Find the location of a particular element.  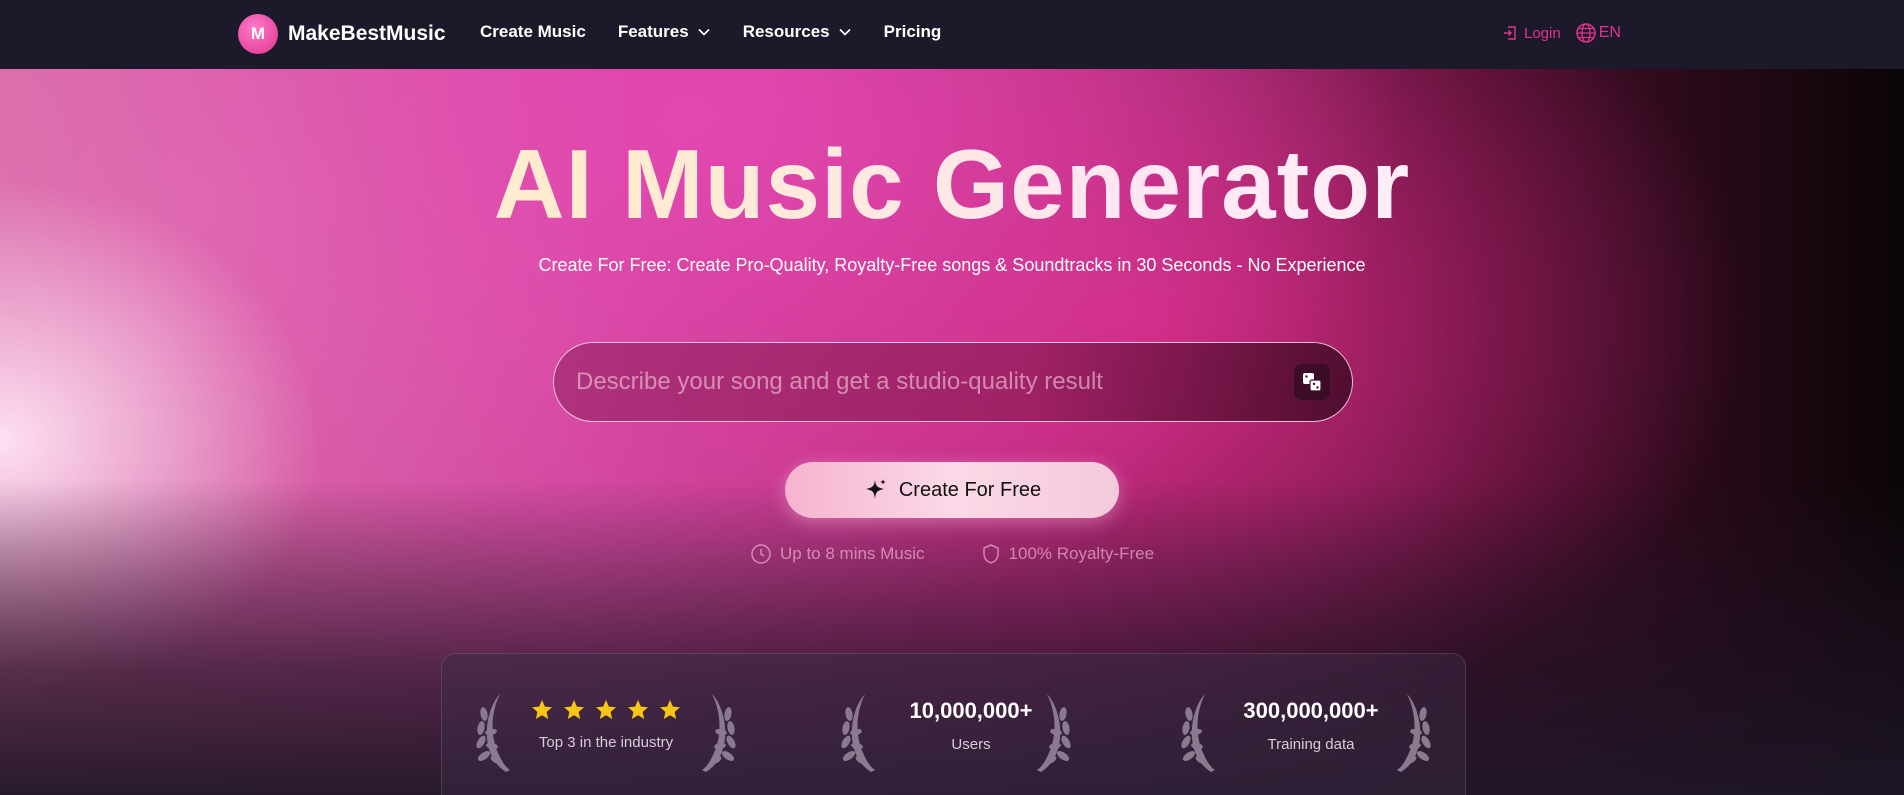

nav-link-create-music: Create Music is located at coordinates (533, 32).